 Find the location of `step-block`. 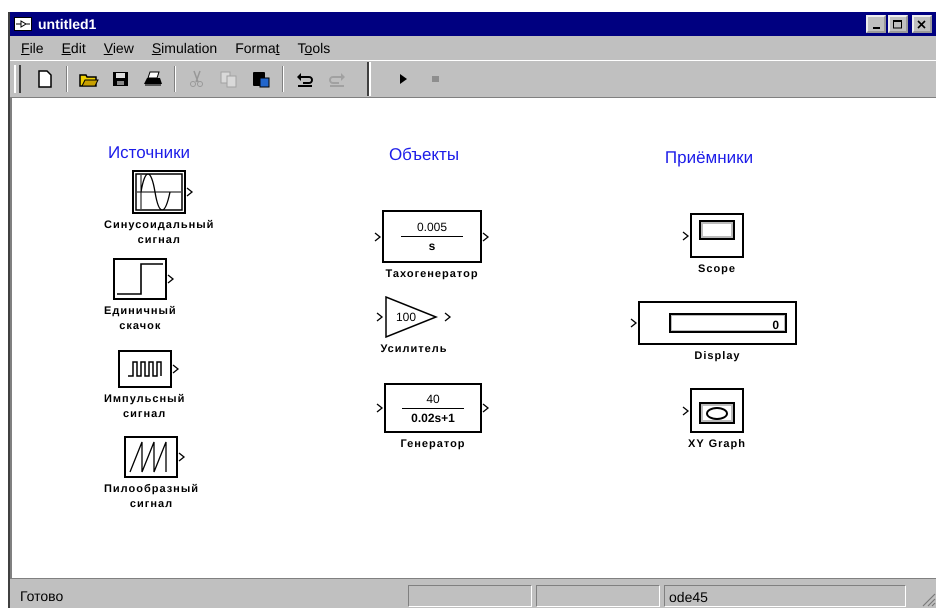

step-block is located at coordinates (140, 279).